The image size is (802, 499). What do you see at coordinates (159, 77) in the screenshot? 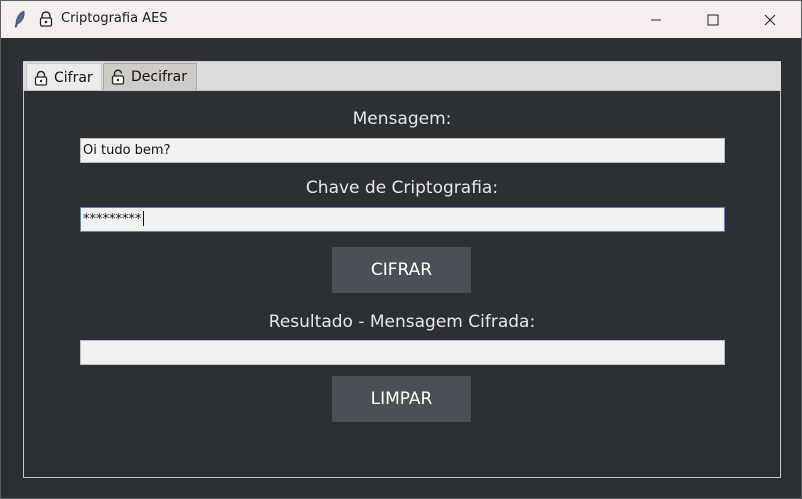
I see `tab-decifrar-label: Decifrar` at bounding box center [159, 77].